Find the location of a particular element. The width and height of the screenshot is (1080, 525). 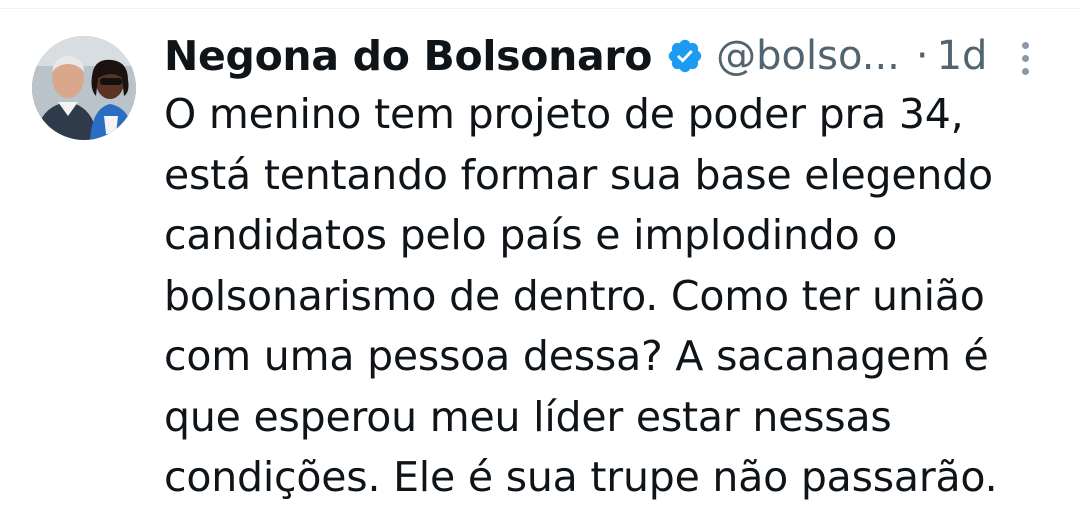

more-vertical-icon is located at coordinates (1025, 45).